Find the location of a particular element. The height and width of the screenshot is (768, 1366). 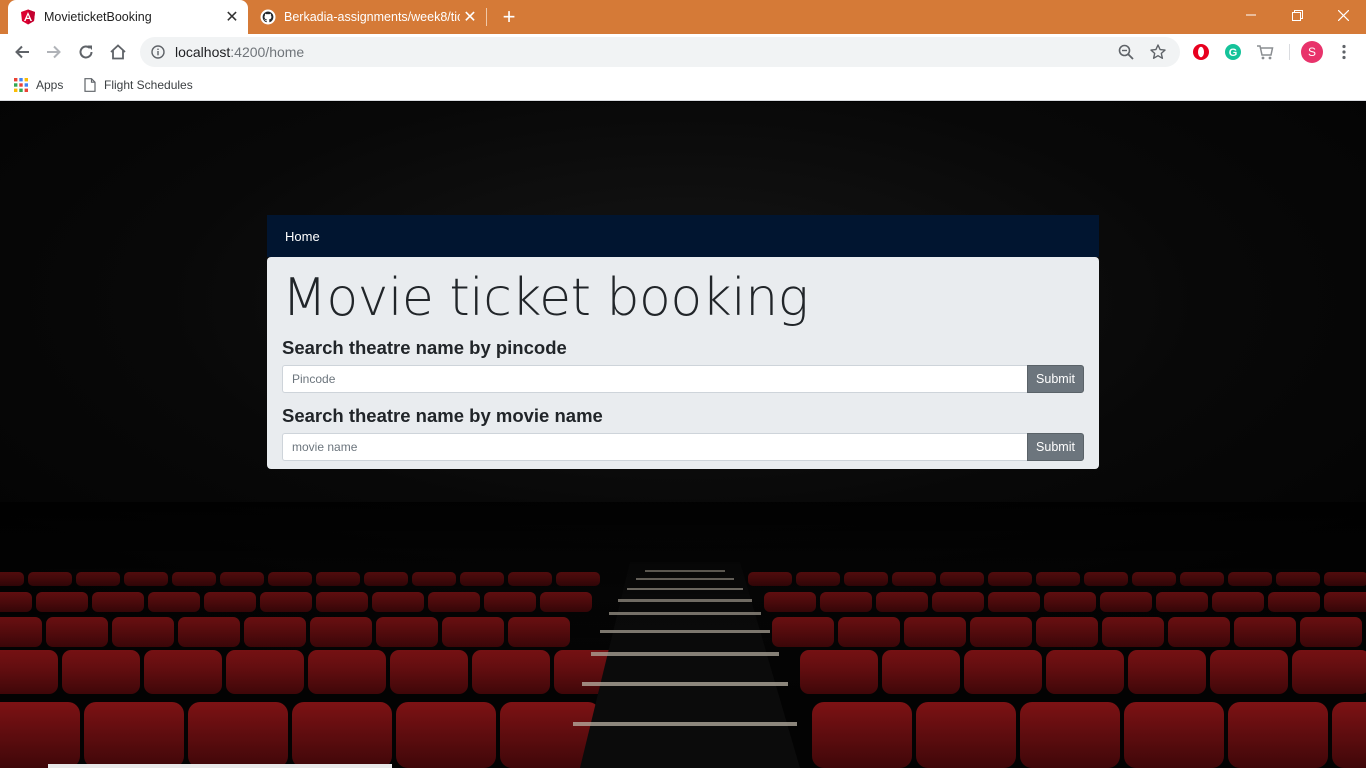

angular-icon is located at coordinates (28, 17).